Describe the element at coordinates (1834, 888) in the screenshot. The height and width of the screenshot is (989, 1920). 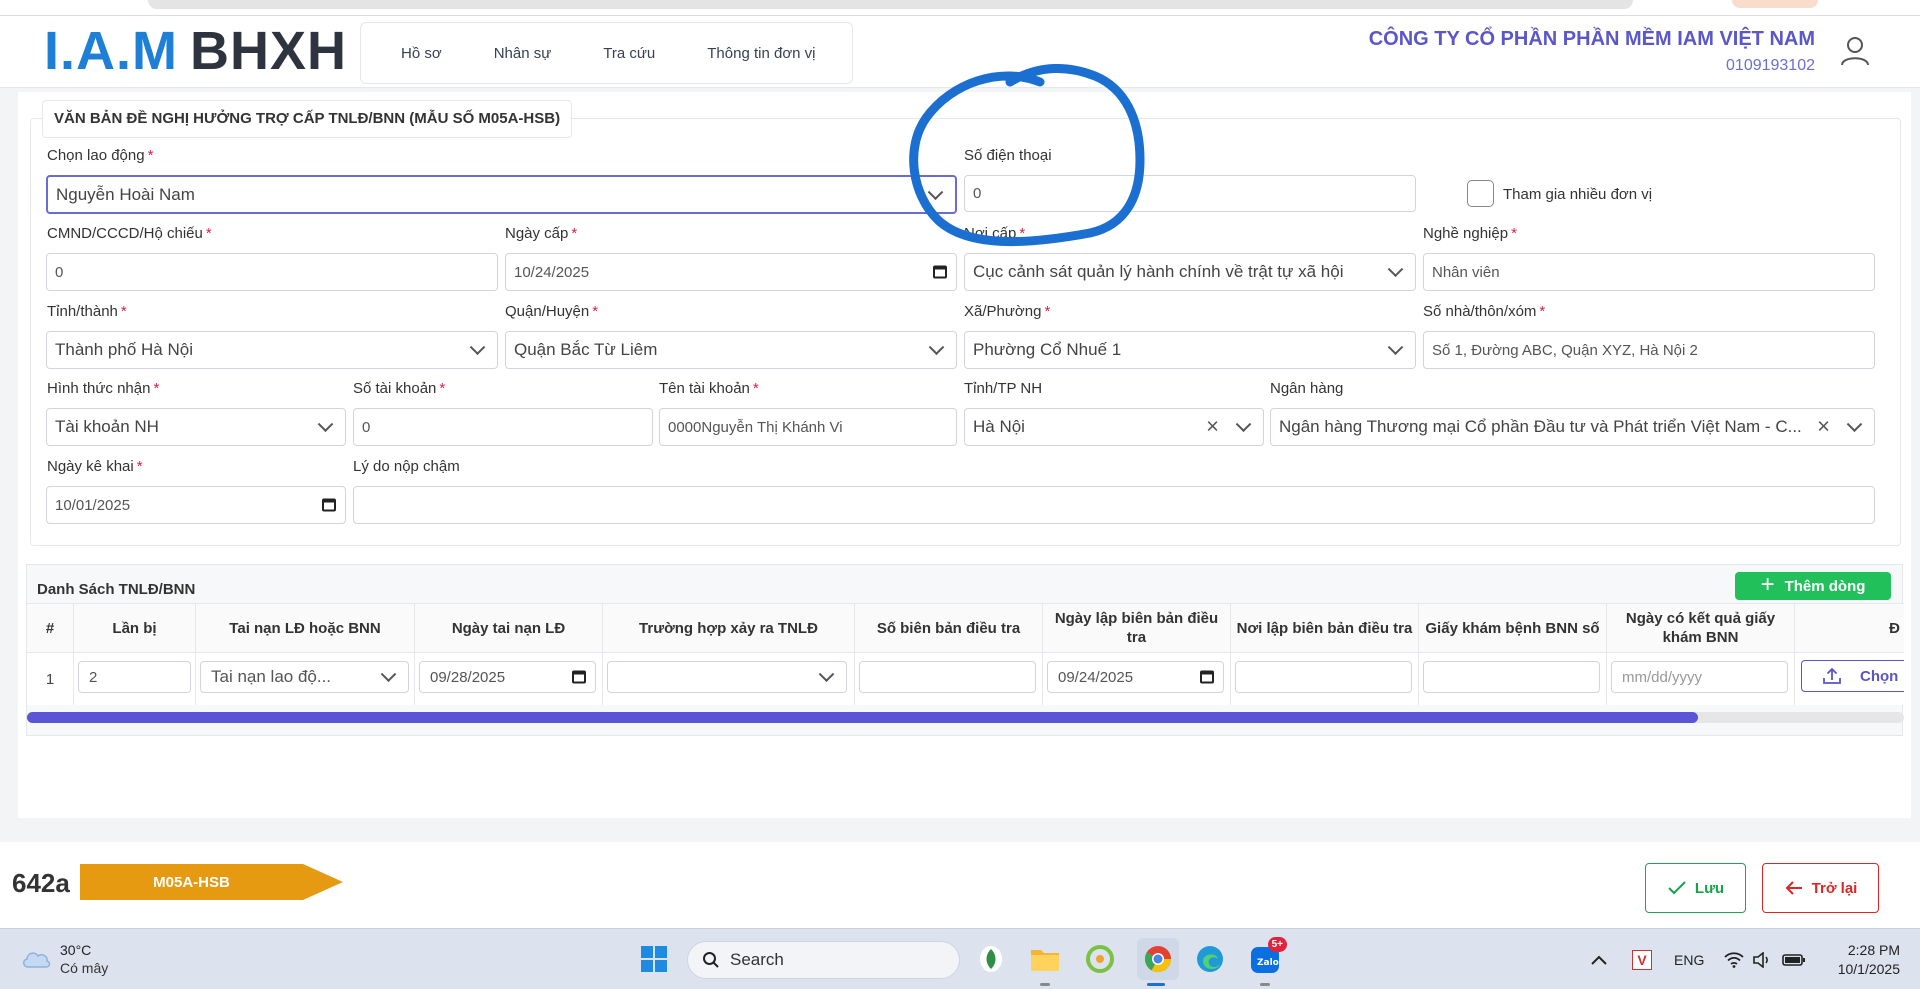
I see `back-label: Trở lại` at that location.